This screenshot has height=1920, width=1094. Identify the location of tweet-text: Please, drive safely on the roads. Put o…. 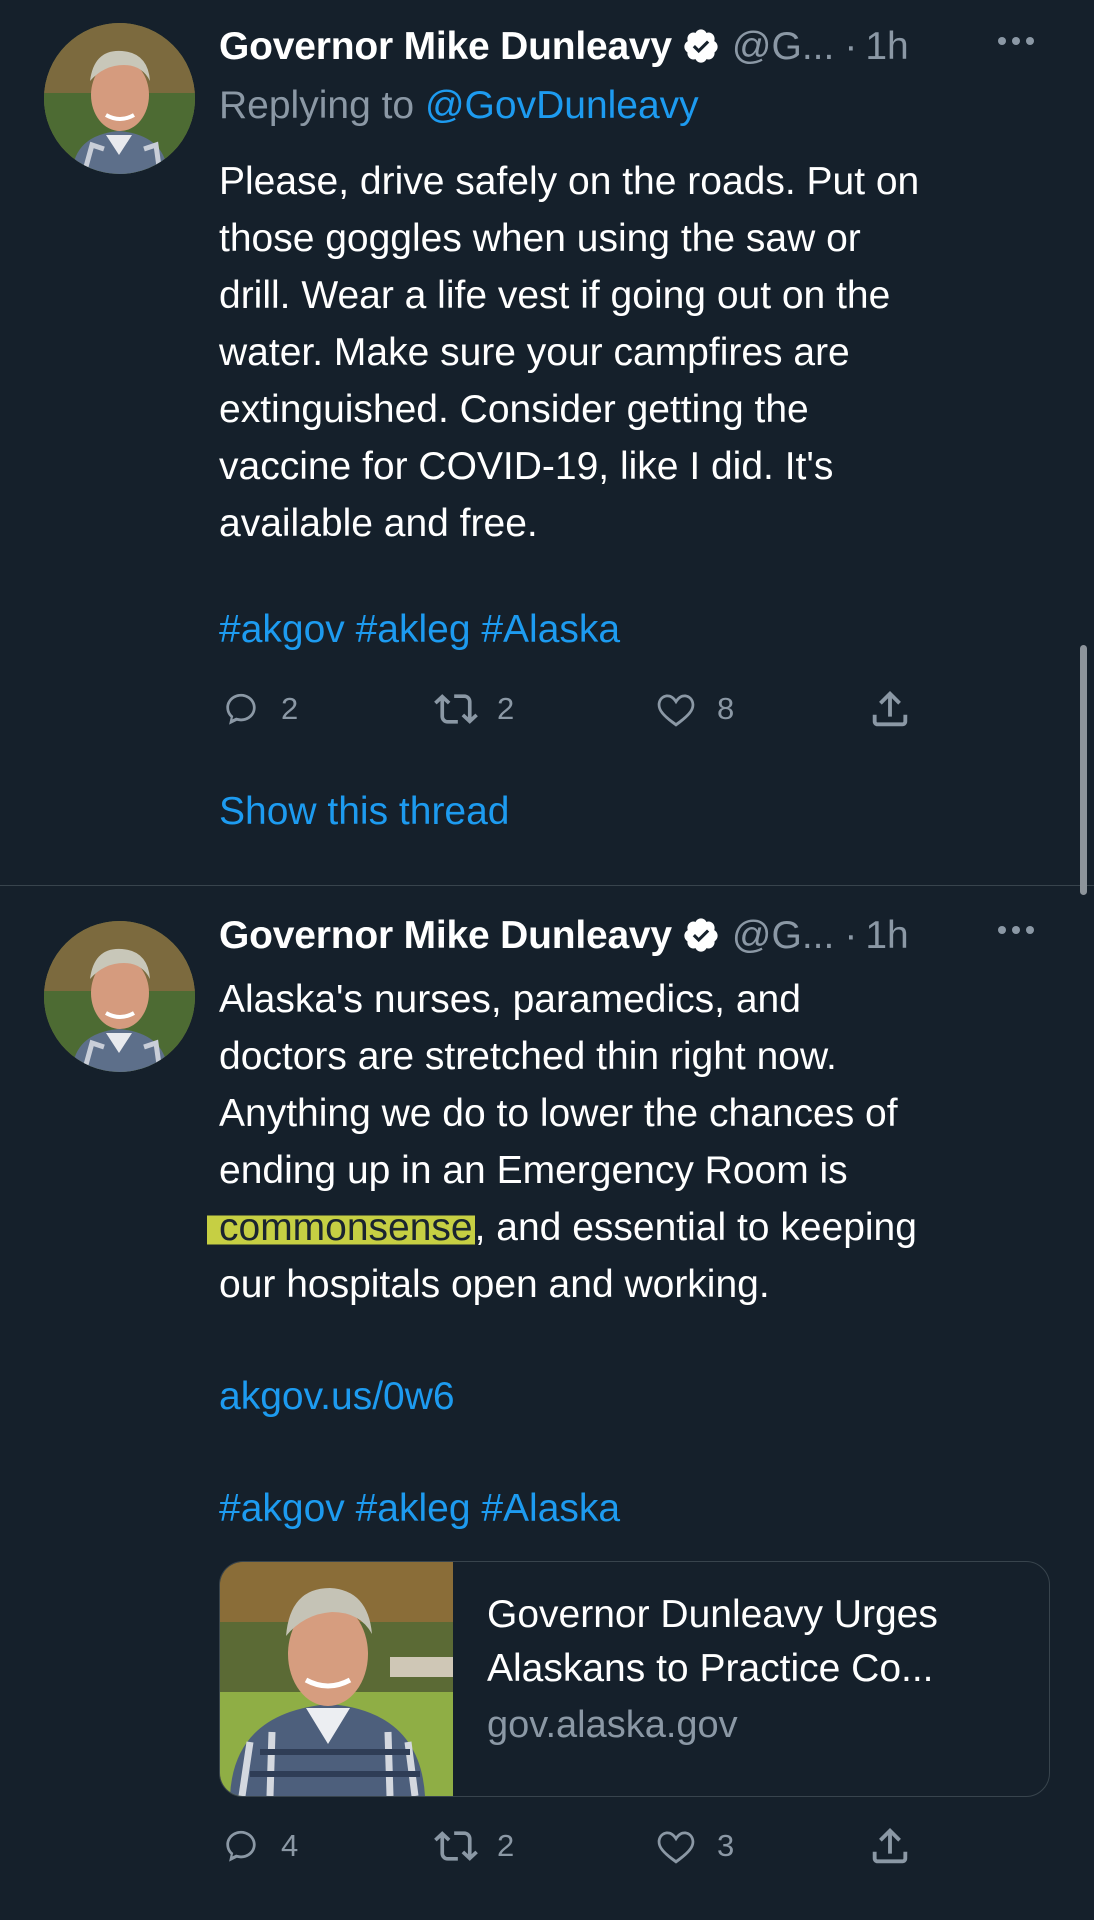
(569, 352).